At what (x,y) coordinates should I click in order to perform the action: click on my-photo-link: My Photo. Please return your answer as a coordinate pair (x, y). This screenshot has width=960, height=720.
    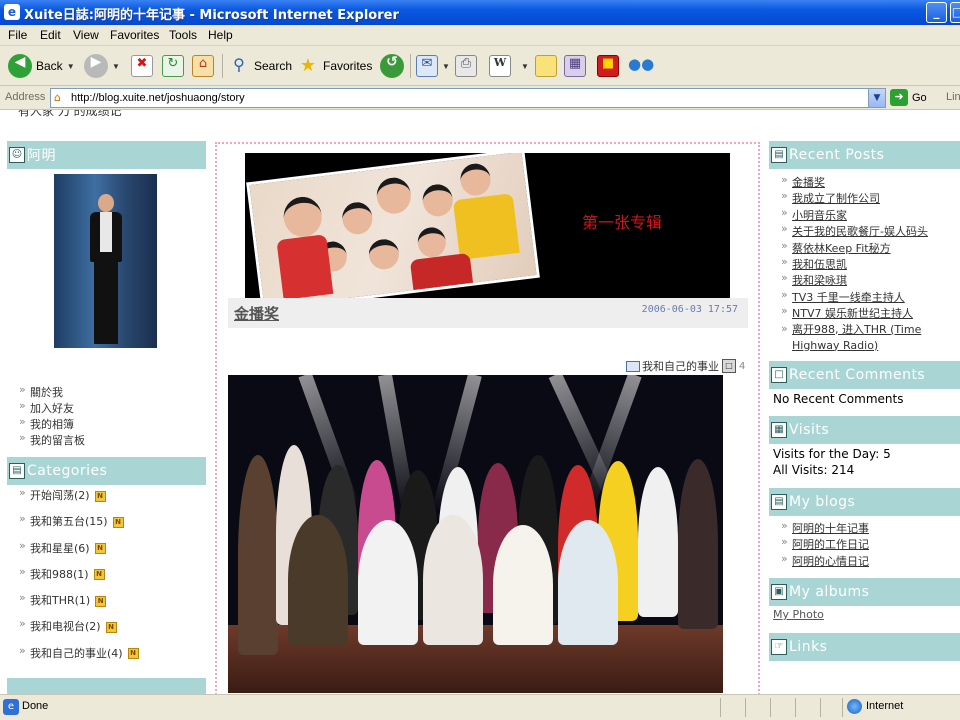
    Looking at the image, I should click on (798, 614).